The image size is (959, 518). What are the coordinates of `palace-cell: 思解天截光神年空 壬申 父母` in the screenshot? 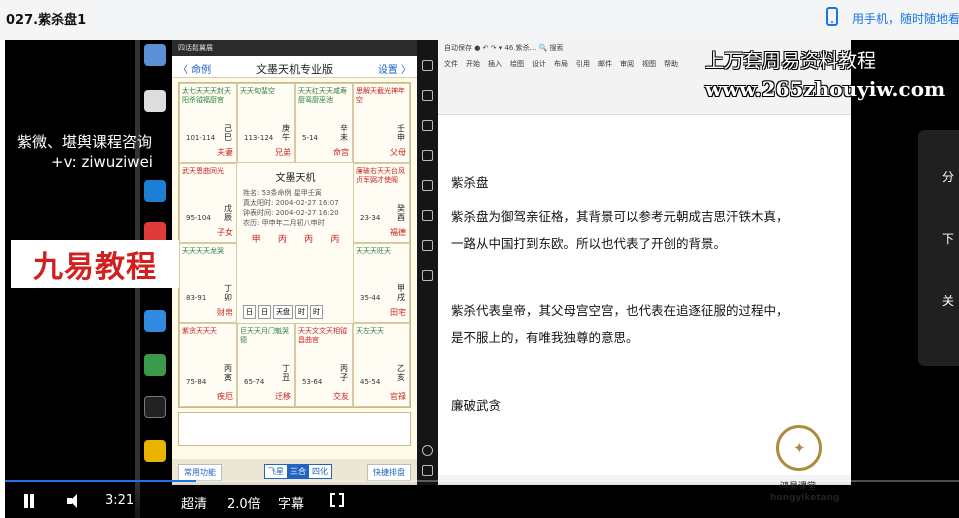 It's located at (381, 123).